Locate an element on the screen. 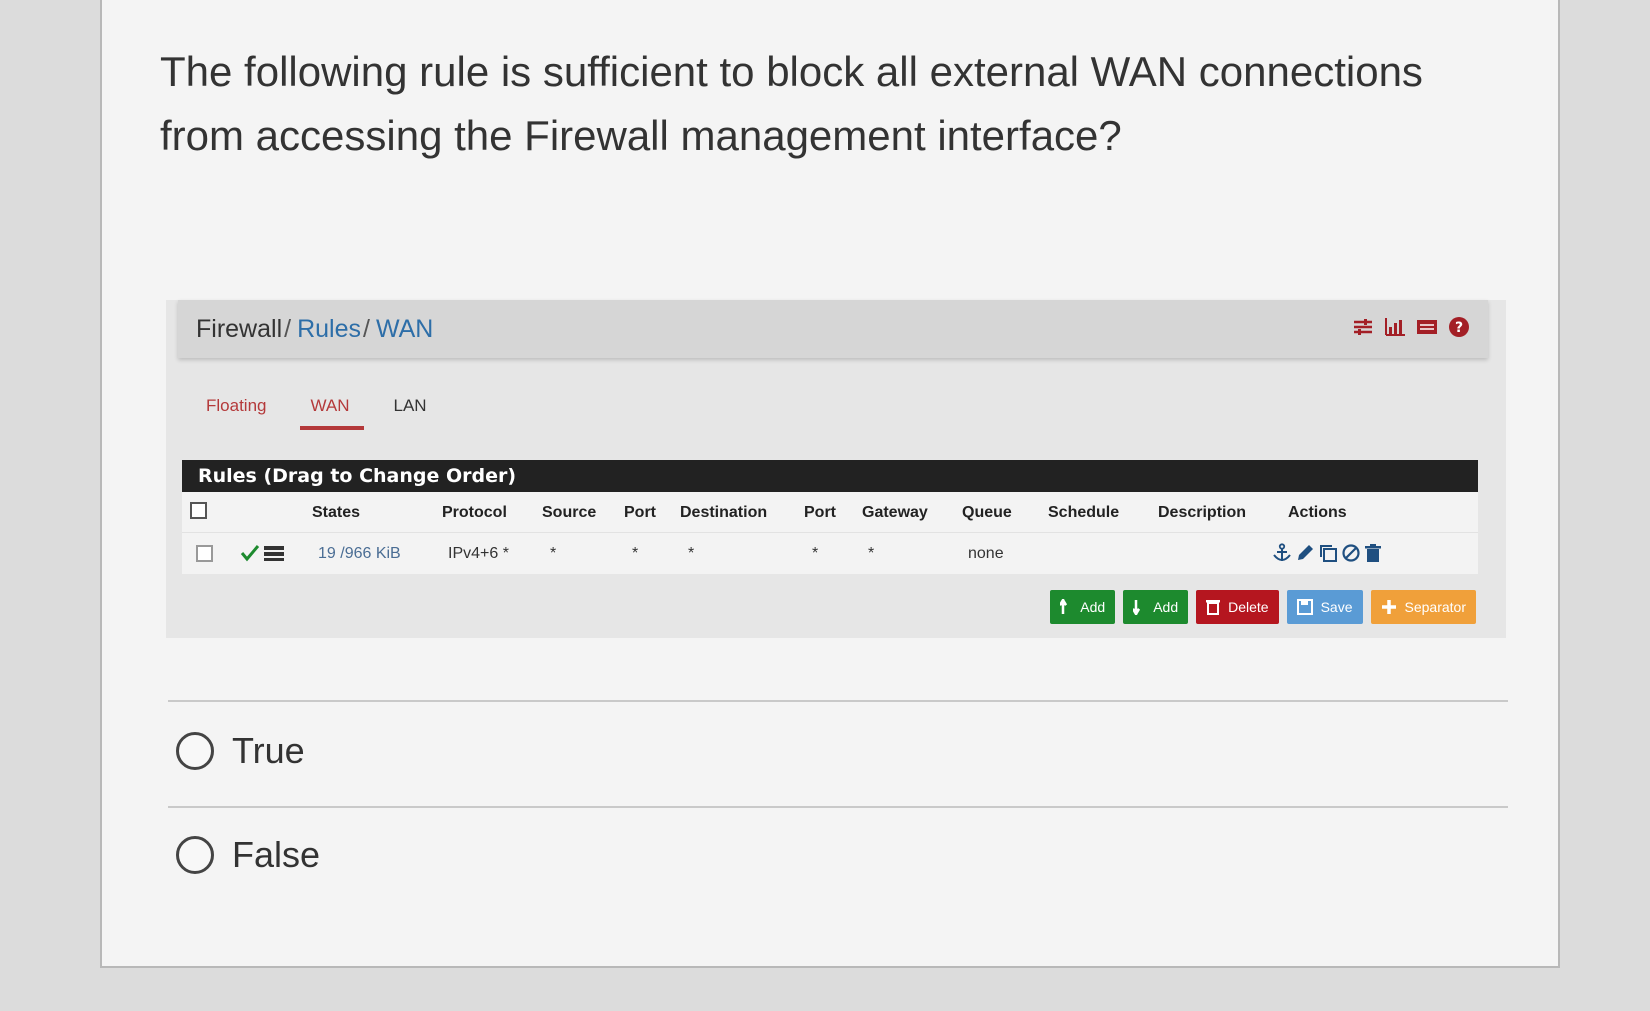 Image resolution: width=1650 pixels, height=1011 pixels. tab-floating: Floating is located at coordinates (236, 411).